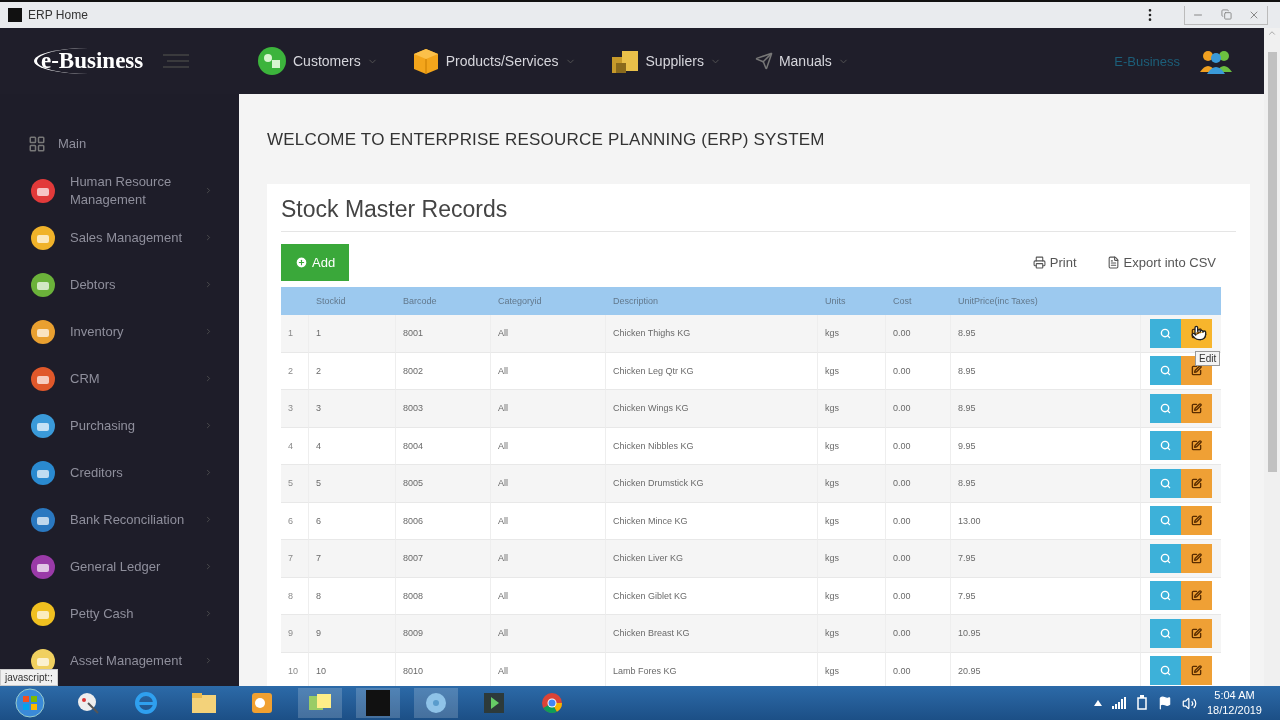 The height and width of the screenshot is (720, 1280). I want to click on table-cell: Chicken Breast KG, so click(712, 634).